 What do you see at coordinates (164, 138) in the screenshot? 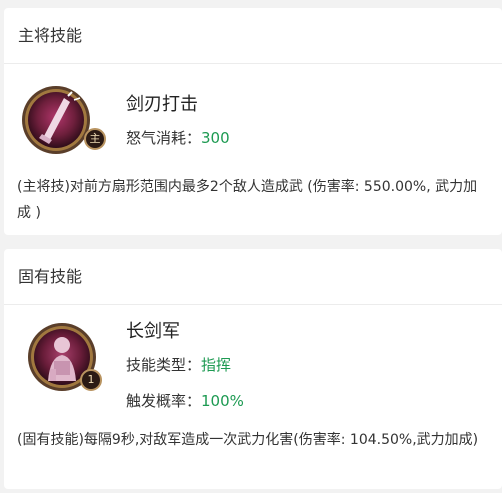
I see `cost-label: 怒气消耗：` at bounding box center [164, 138].